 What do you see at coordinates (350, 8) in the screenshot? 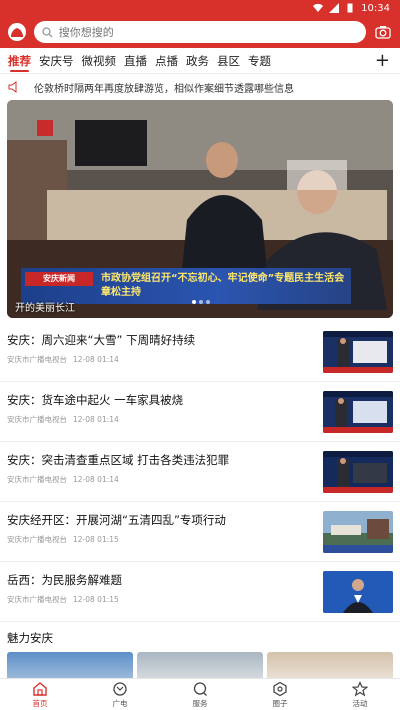
I see `battery-icon` at bounding box center [350, 8].